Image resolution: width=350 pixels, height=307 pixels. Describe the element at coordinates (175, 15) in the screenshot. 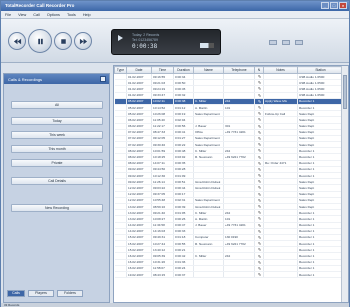

I see `menu-bar: File View Call Options Tools Help` at that location.